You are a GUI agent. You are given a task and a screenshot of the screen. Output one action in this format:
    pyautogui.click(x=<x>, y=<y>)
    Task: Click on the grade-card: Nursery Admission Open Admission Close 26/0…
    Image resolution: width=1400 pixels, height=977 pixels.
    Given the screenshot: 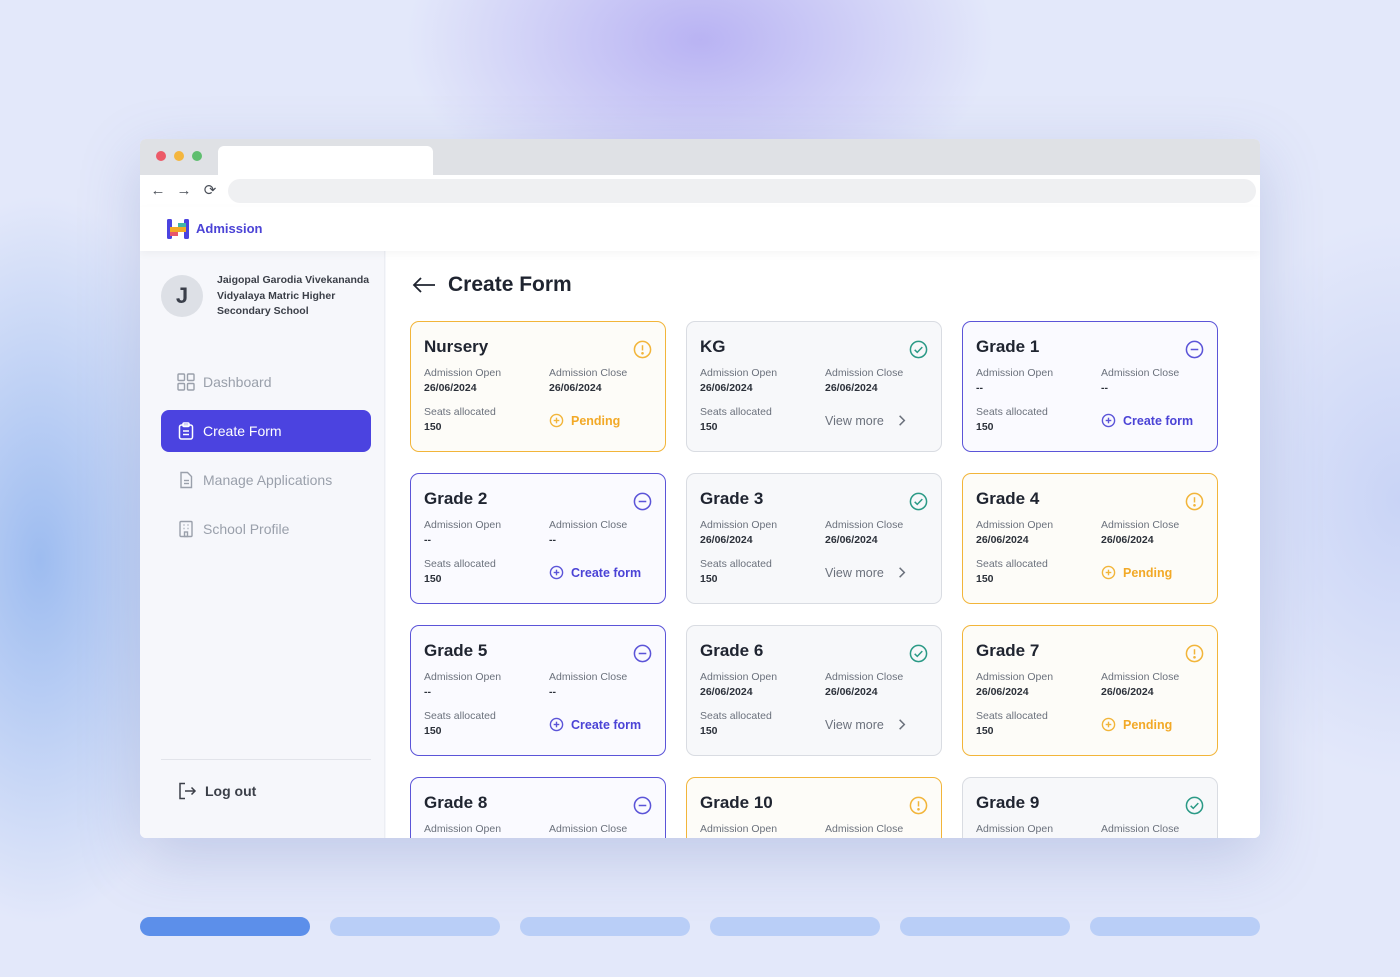 What is the action you would take?
    pyautogui.click(x=538, y=386)
    